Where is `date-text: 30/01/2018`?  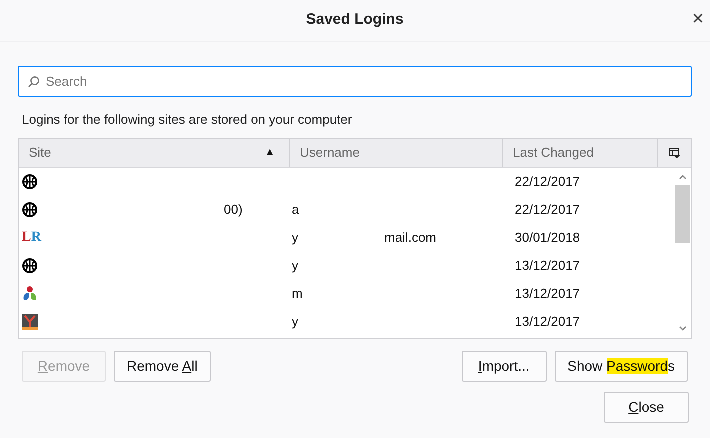
date-text: 30/01/2018 is located at coordinates (548, 237).